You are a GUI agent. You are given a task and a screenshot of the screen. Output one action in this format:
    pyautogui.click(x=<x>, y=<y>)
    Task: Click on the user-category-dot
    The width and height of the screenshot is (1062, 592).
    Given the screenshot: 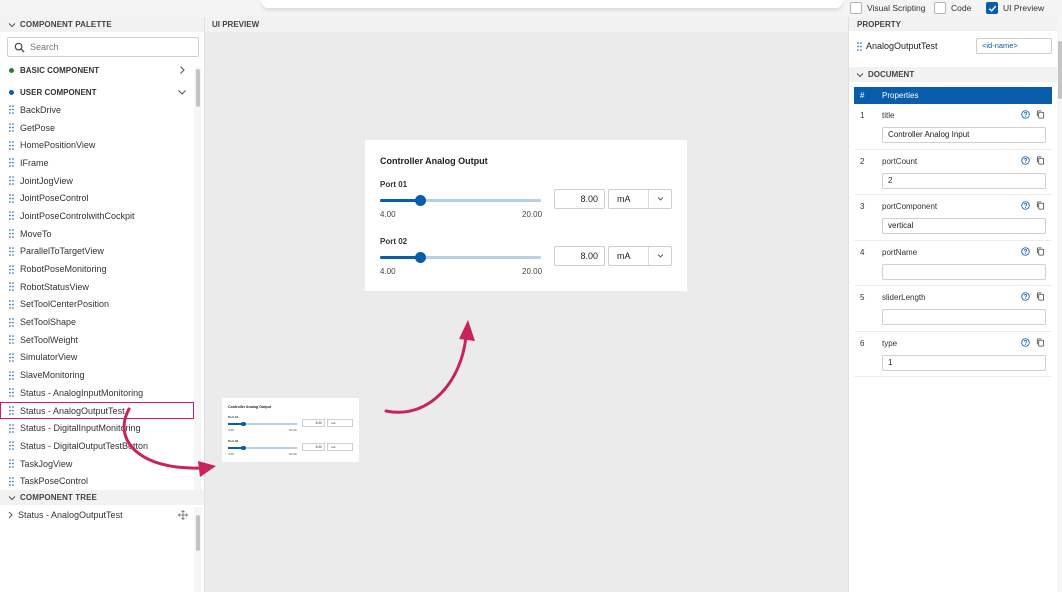 What is the action you would take?
    pyautogui.click(x=11, y=92)
    